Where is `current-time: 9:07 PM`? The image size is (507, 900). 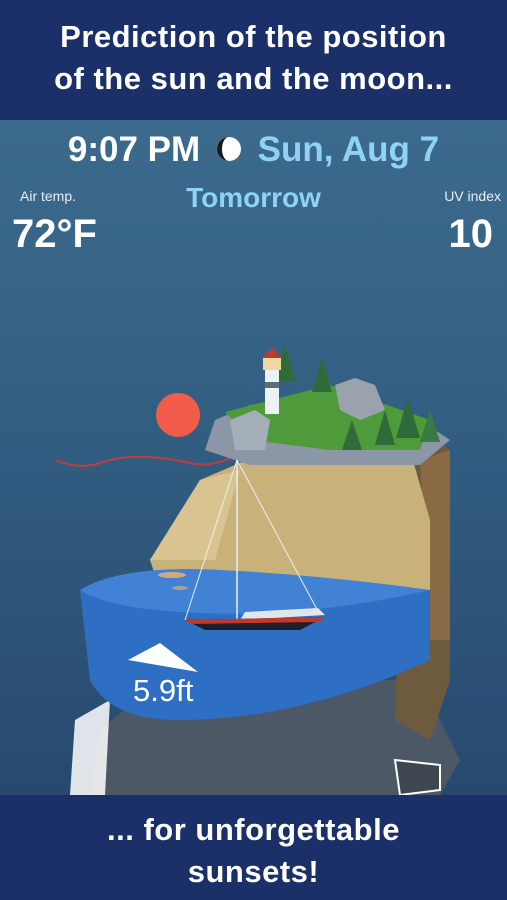 current-time: 9:07 PM is located at coordinates (134, 149).